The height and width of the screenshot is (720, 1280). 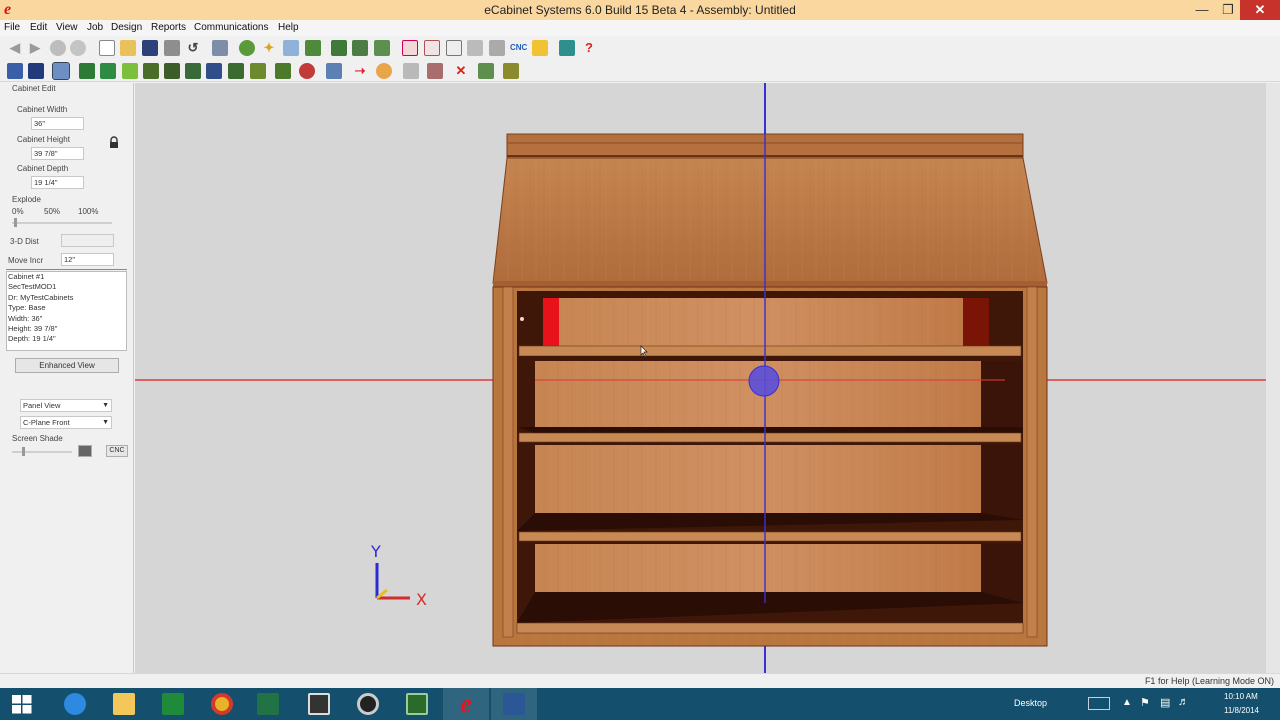 What do you see at coordinates (85, 451) in the screenshot?
I see `shade-color-button` at bounding box center [85, 451].